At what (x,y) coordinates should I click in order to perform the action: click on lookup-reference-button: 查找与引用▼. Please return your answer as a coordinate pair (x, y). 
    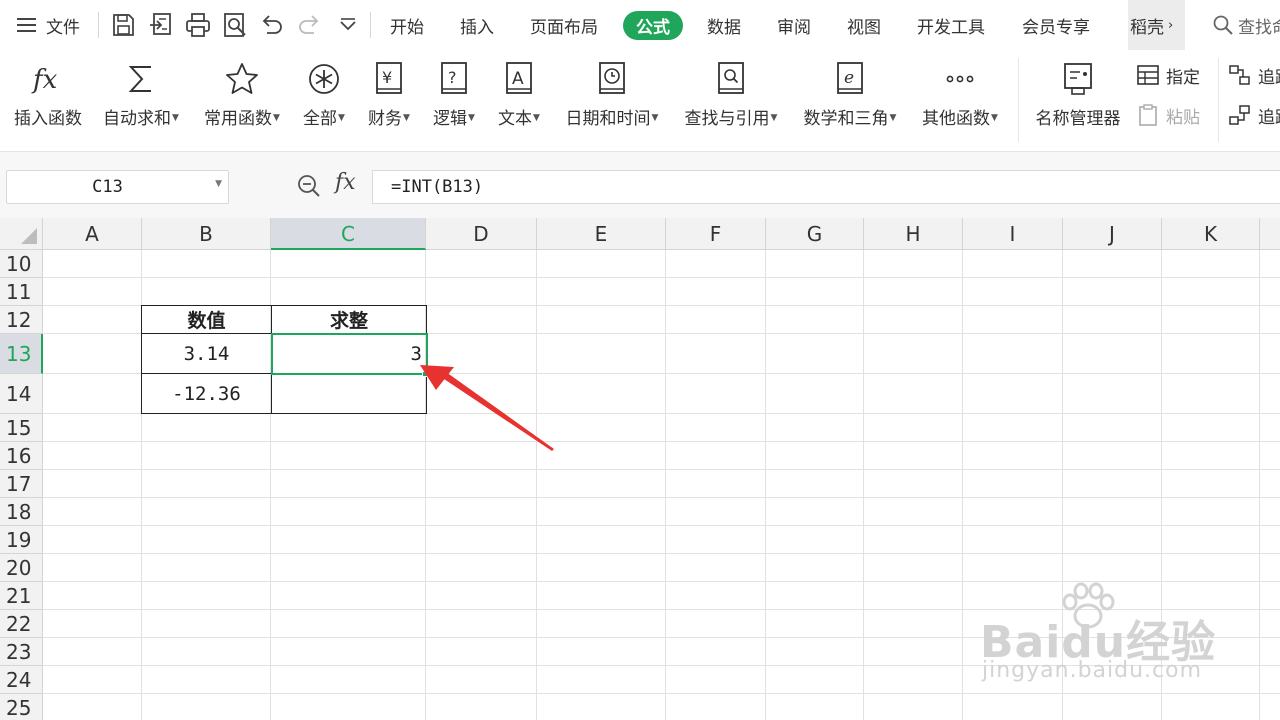
    Looking at the image, I should click on (731, 101).